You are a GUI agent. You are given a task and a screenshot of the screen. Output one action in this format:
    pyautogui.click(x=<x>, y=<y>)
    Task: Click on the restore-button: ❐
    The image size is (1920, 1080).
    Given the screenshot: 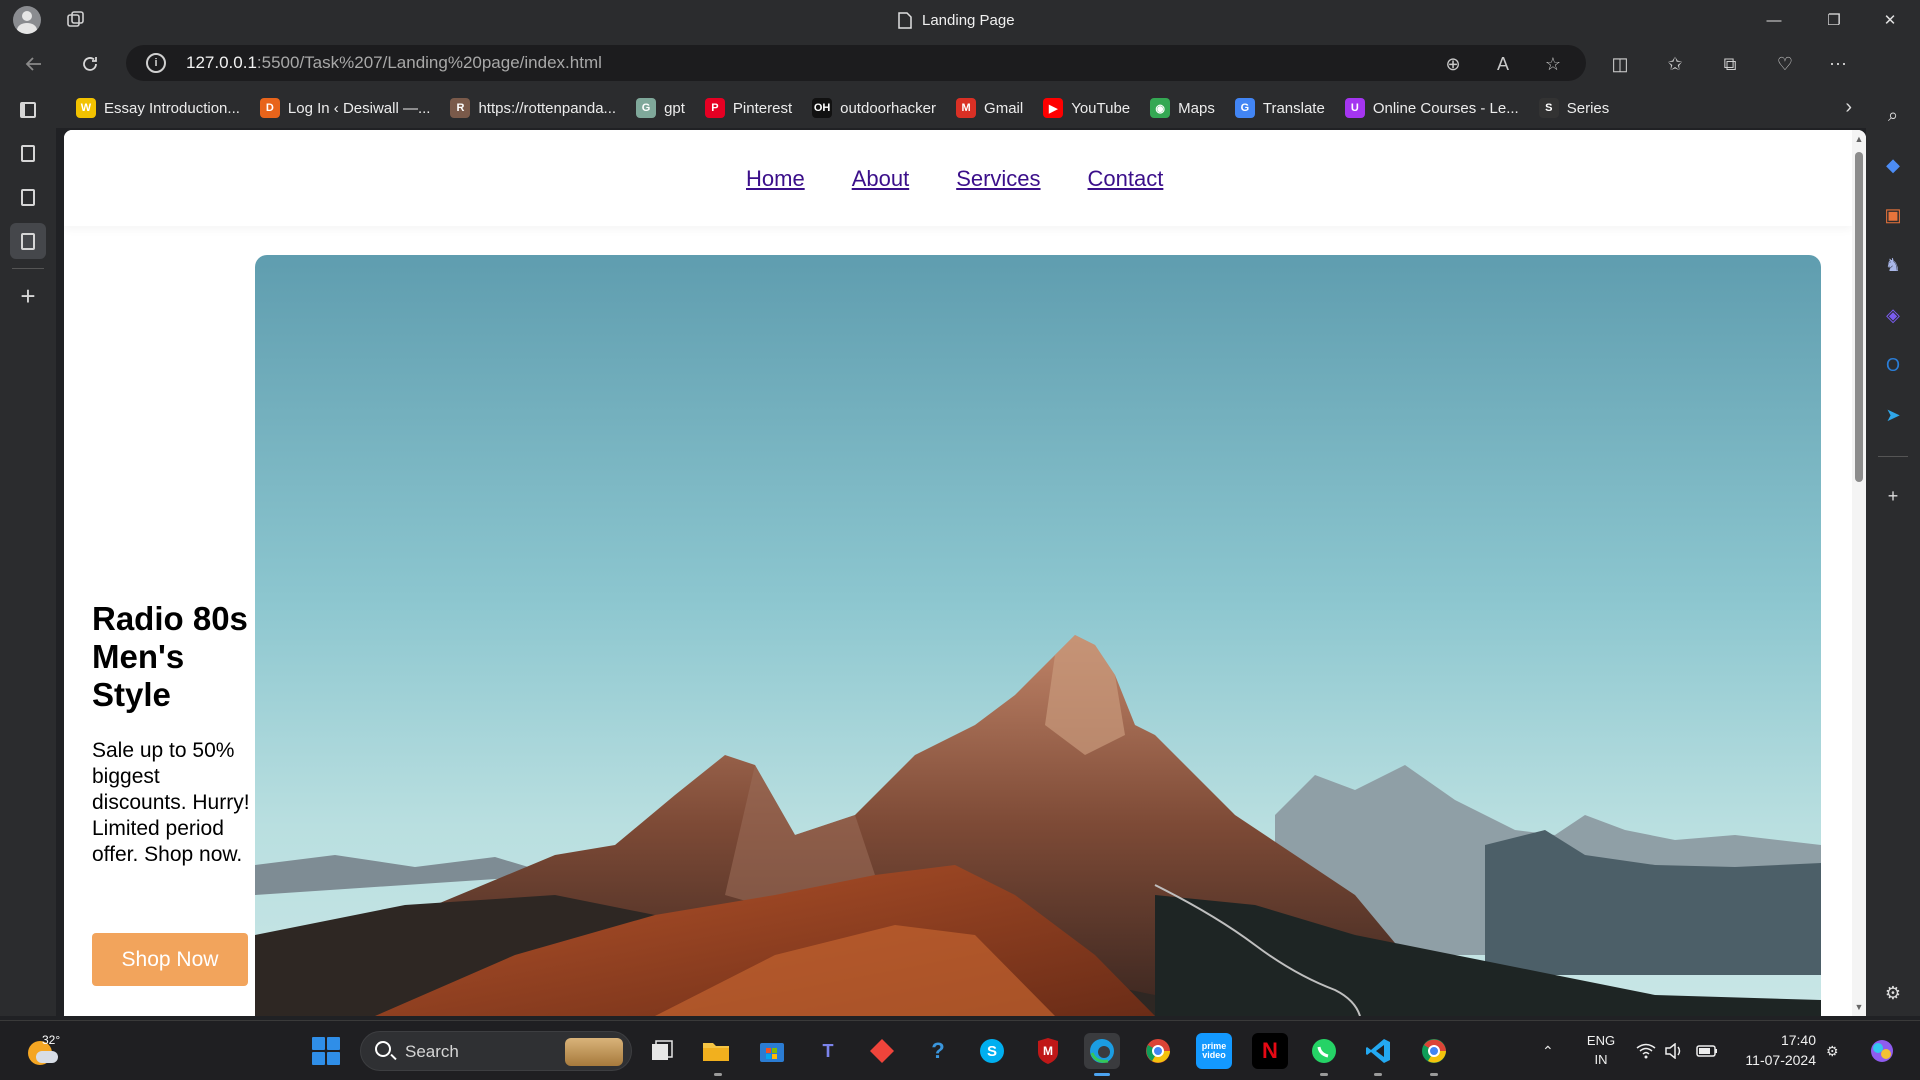 What is the action you would take?
    pyautogui.click(x=1834, y=20)
    